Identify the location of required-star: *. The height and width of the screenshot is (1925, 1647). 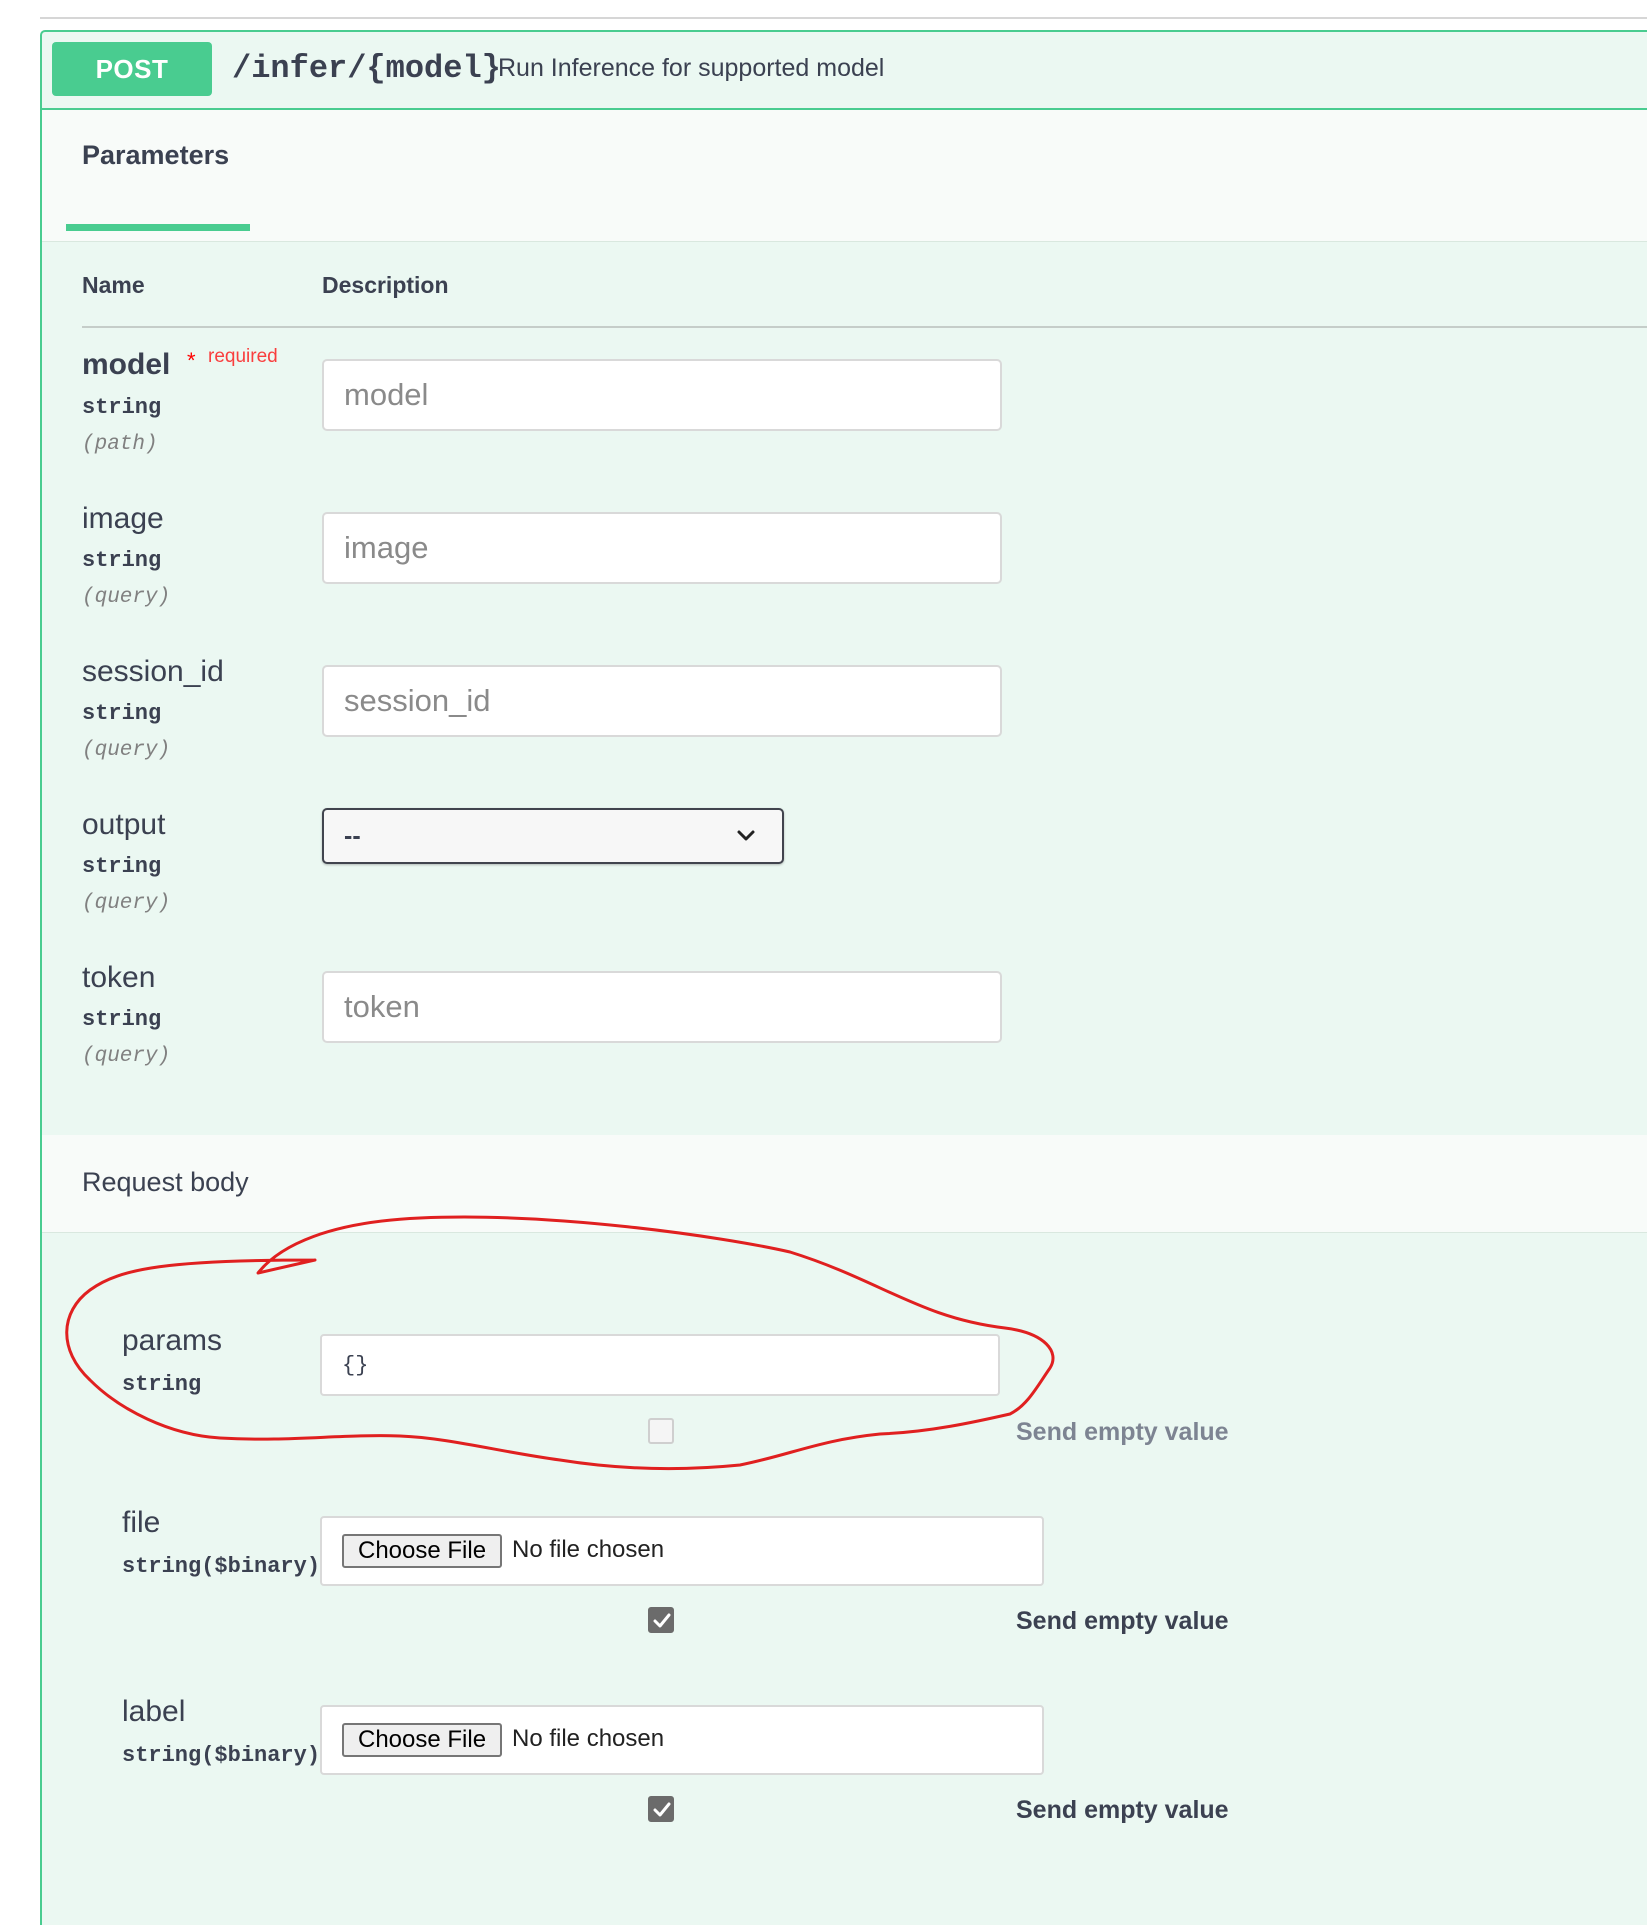
(191, 360).